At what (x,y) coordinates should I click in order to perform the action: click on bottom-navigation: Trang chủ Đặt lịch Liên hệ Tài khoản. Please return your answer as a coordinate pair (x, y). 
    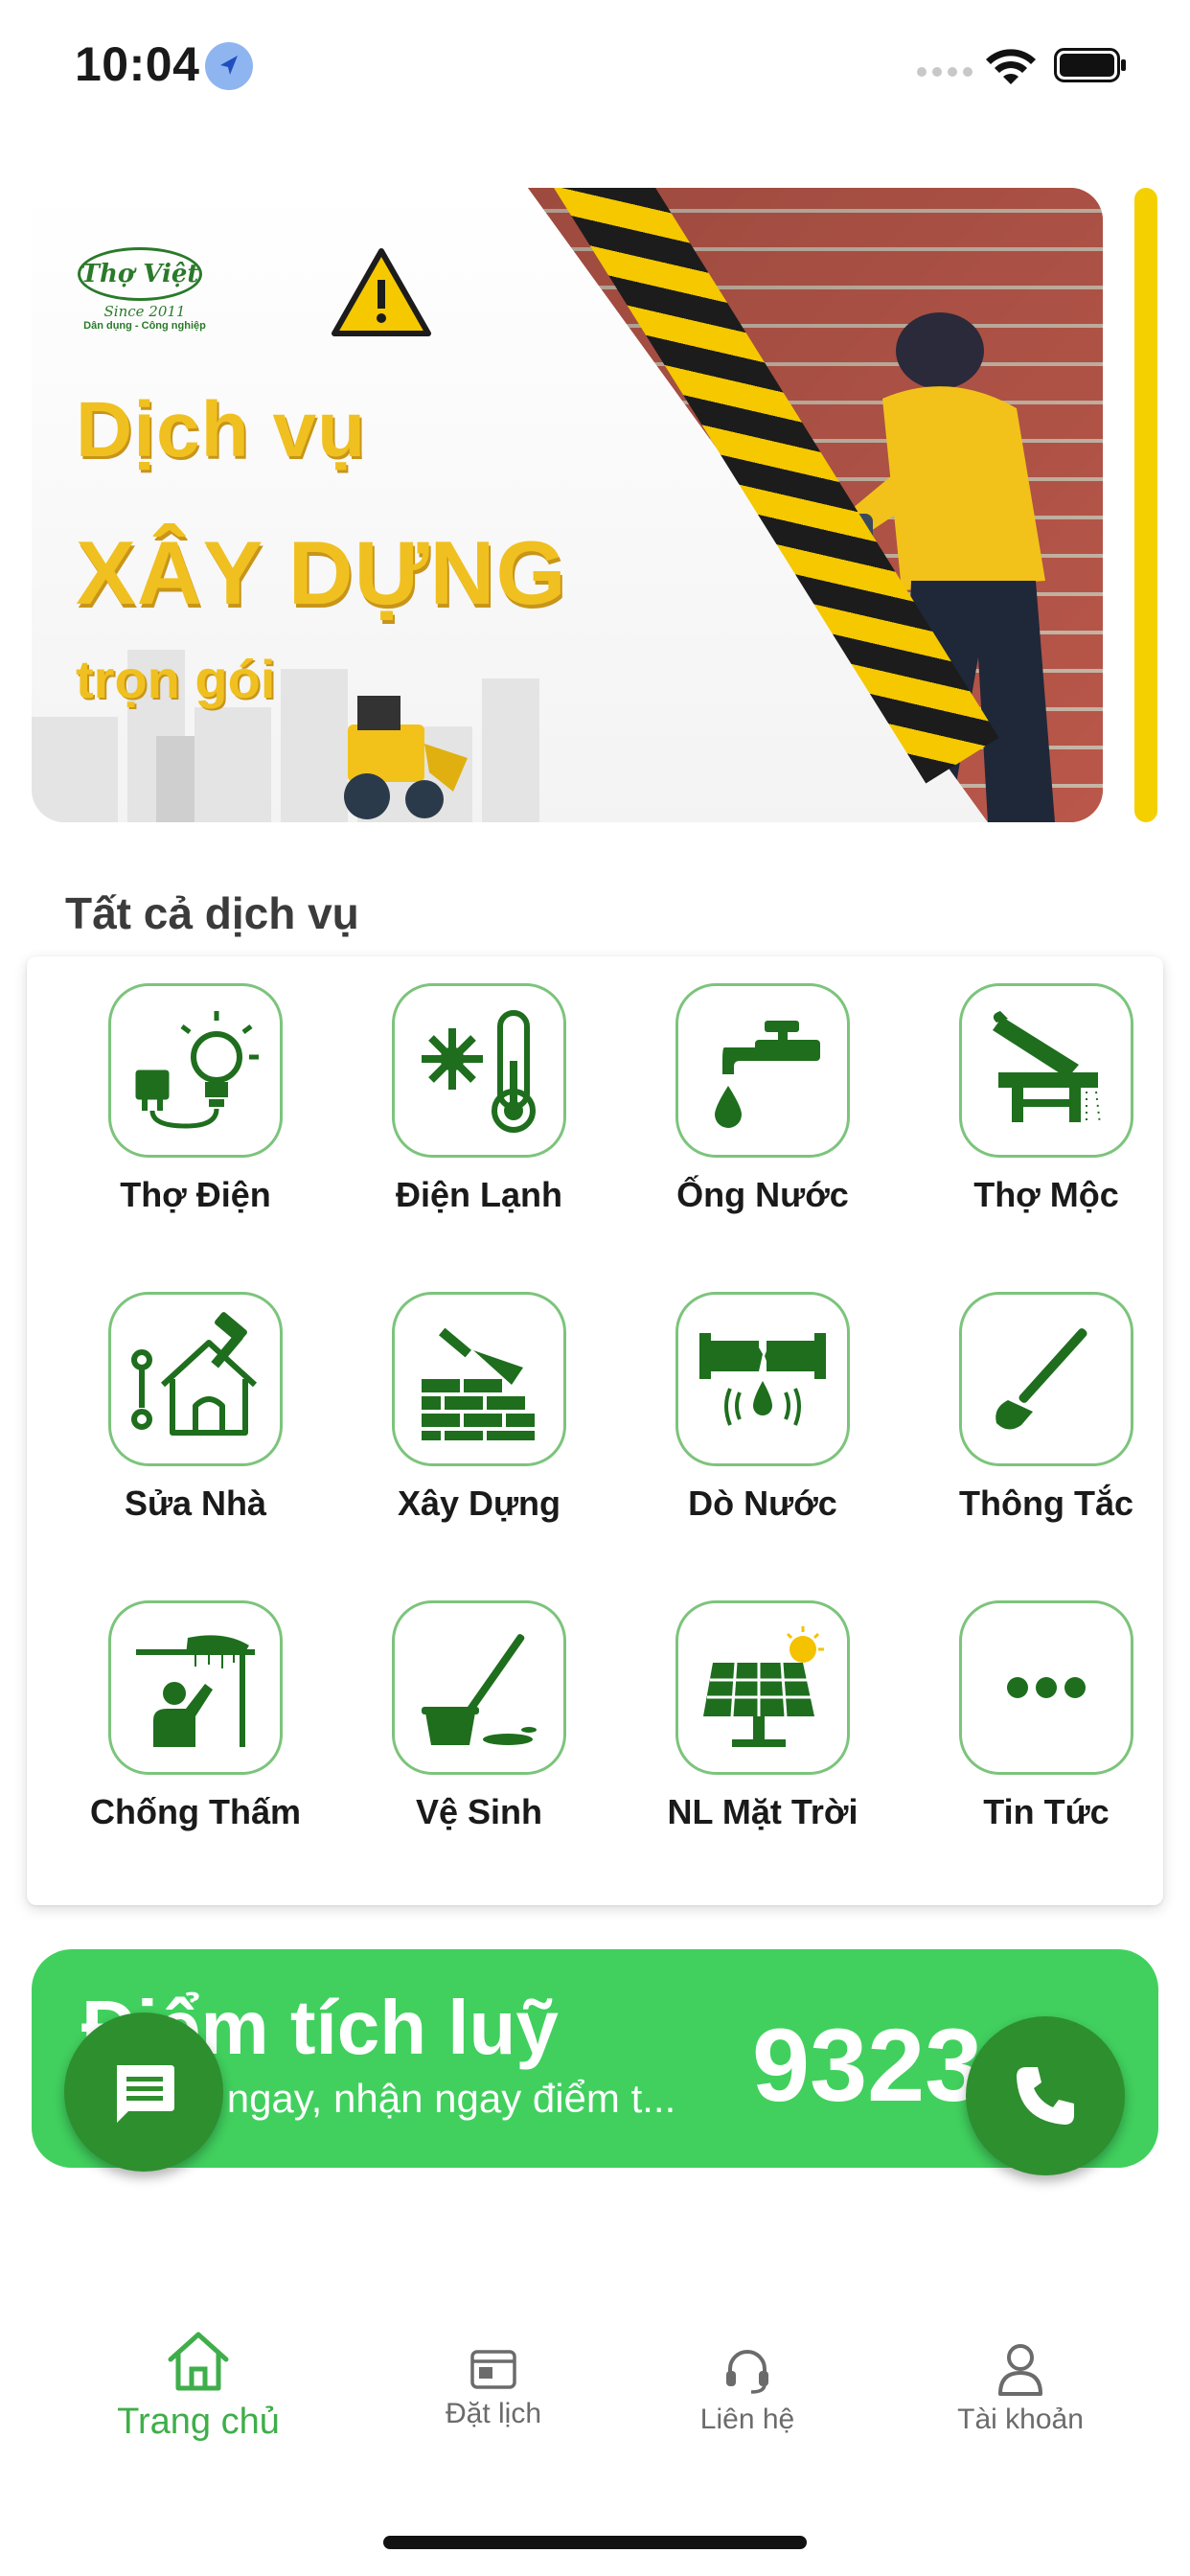
    Looking at the image, I should click on (595, 2438).